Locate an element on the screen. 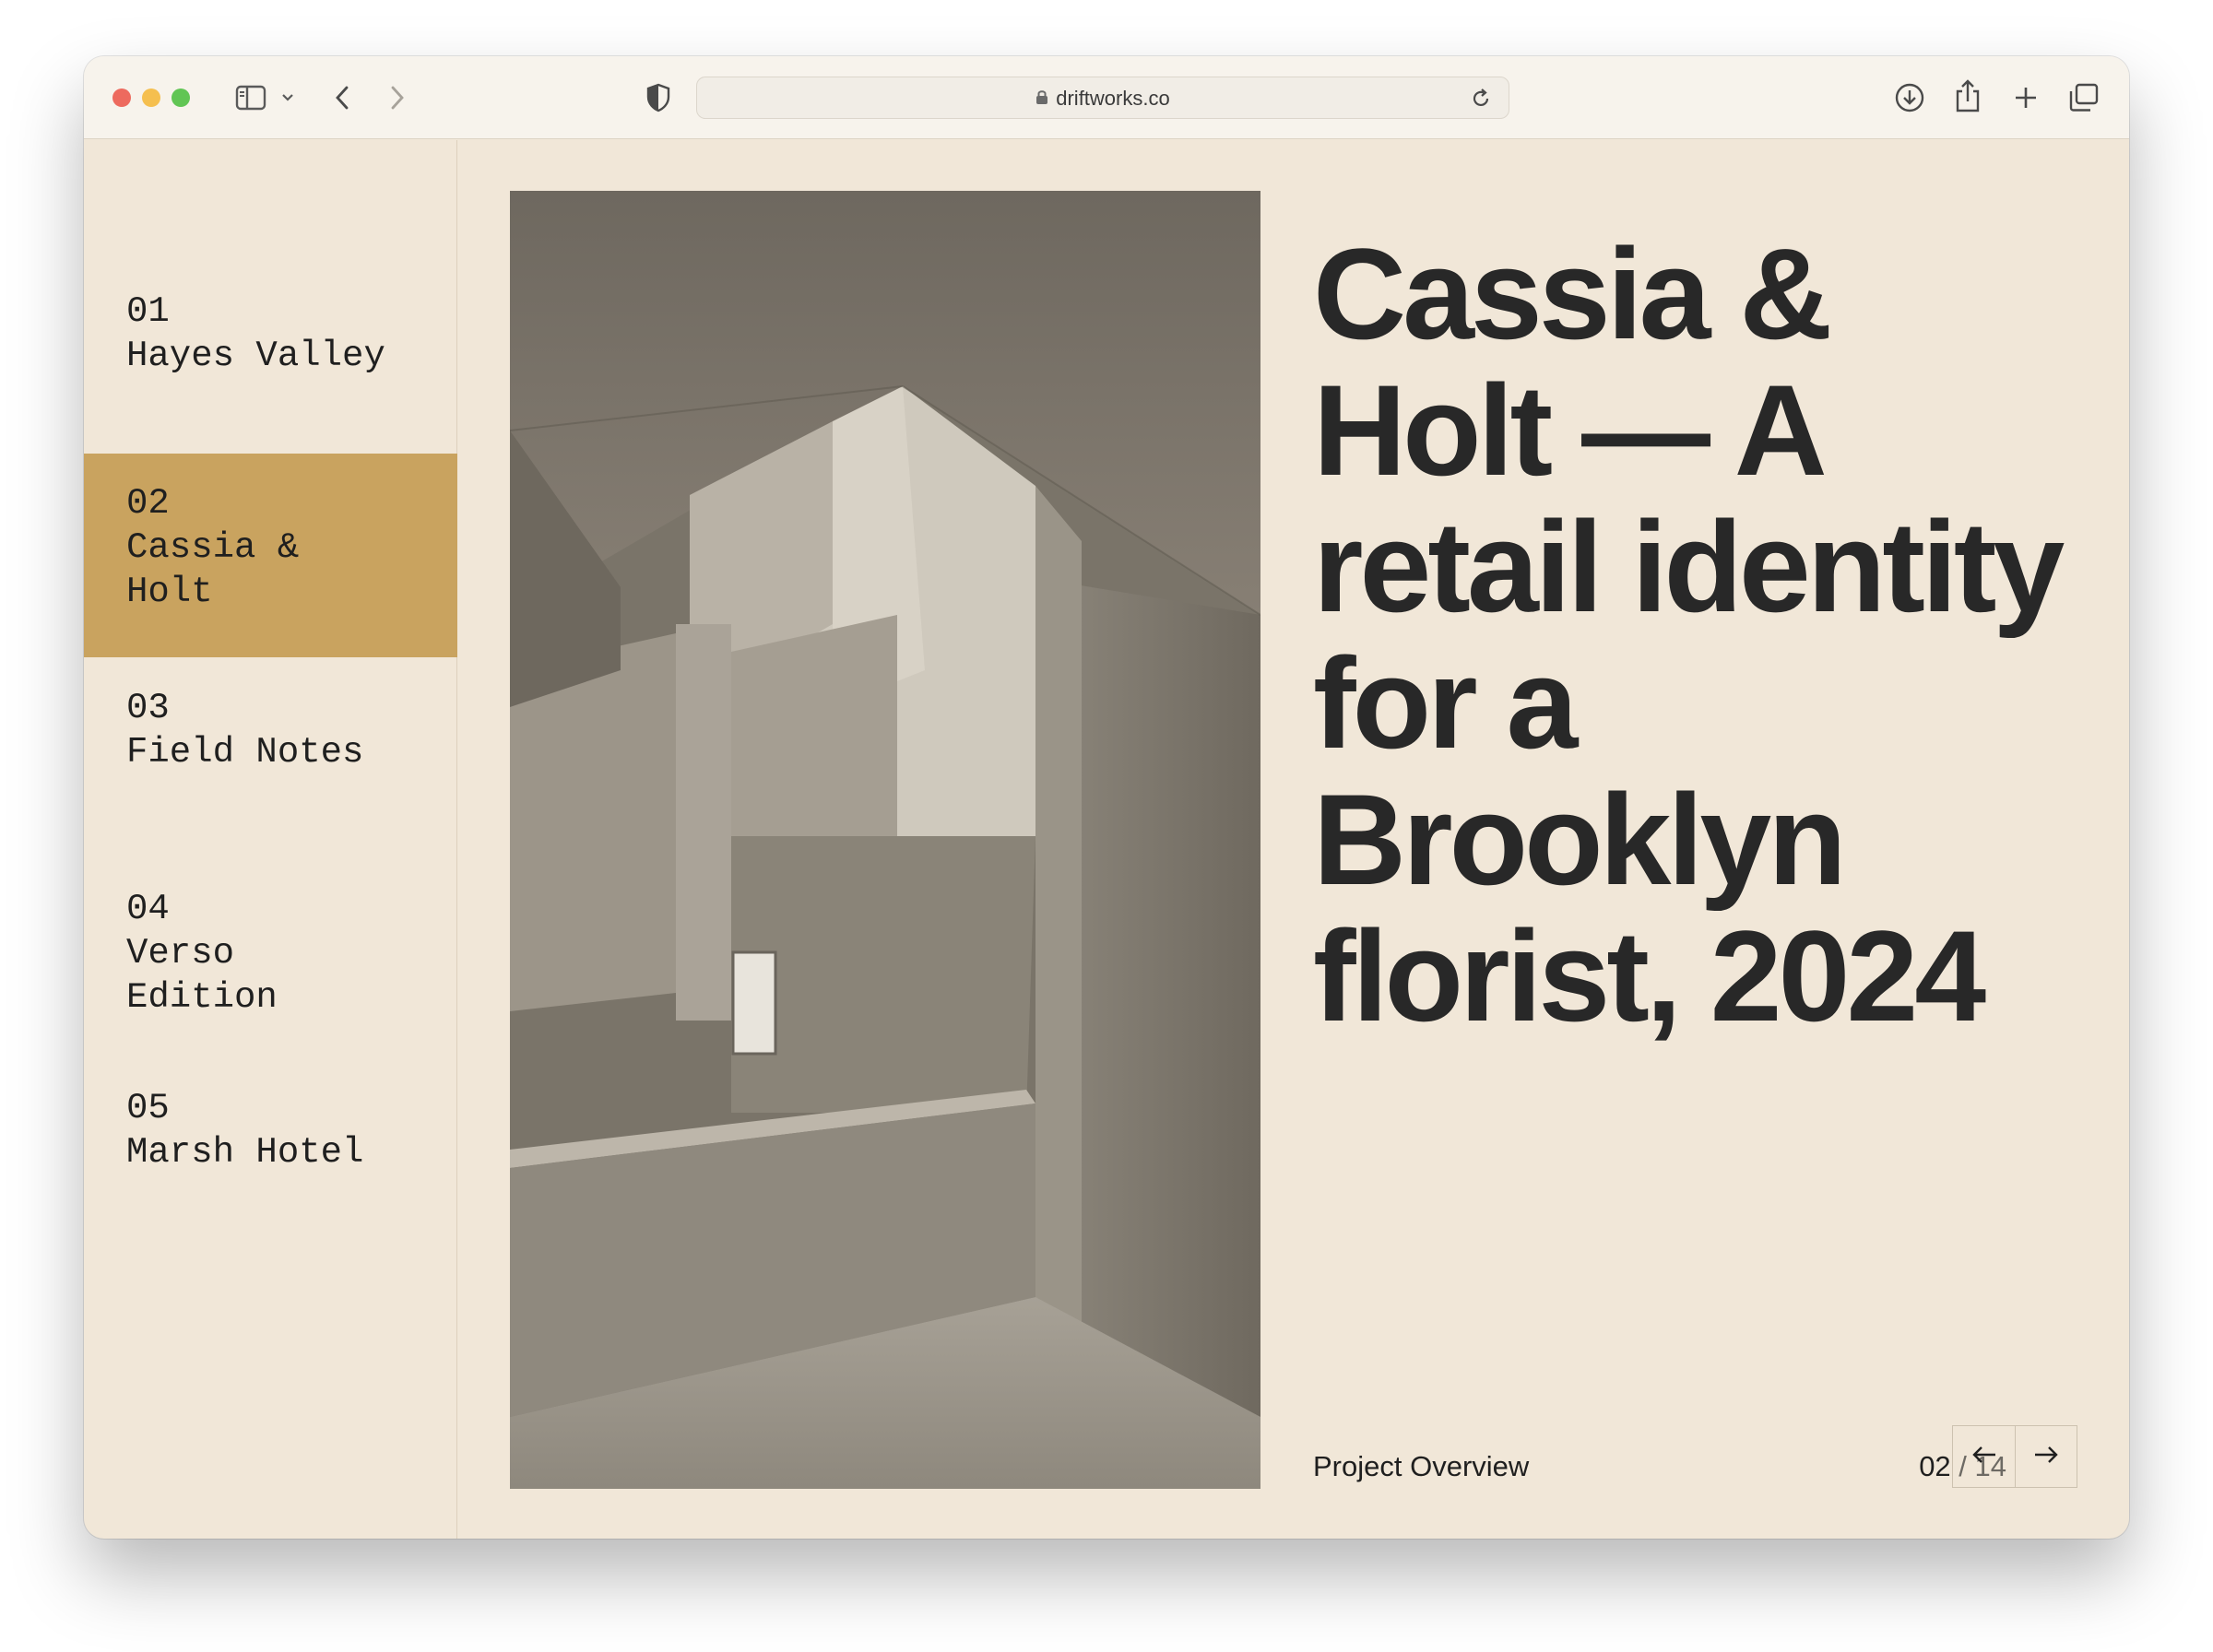 This screenshot has height=1652, width=2213. sidebar-item-label: Field Notes is located at coordinates (245, 752).